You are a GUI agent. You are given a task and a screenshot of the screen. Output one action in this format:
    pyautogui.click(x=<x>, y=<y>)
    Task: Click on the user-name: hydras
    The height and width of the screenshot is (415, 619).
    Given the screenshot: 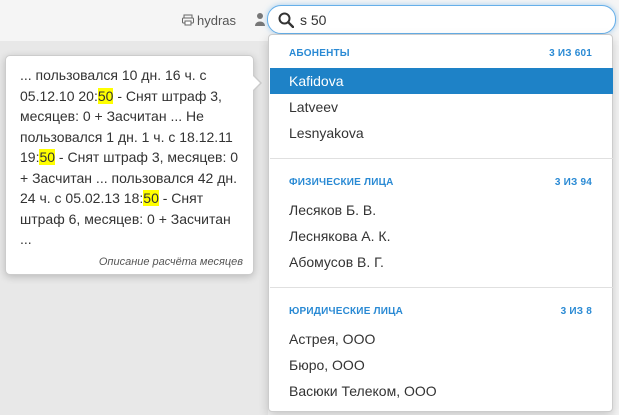 What is the action you would take?
    pyautogui.click(x=217, y=20)
    